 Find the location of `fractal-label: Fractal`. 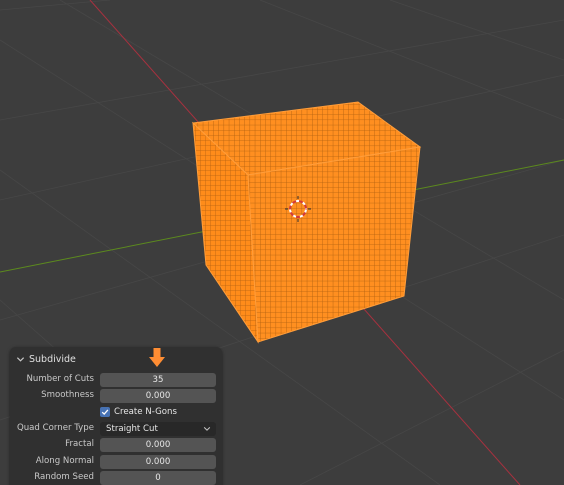

fractal-label: Fractal is located at coordinates (79, 444).